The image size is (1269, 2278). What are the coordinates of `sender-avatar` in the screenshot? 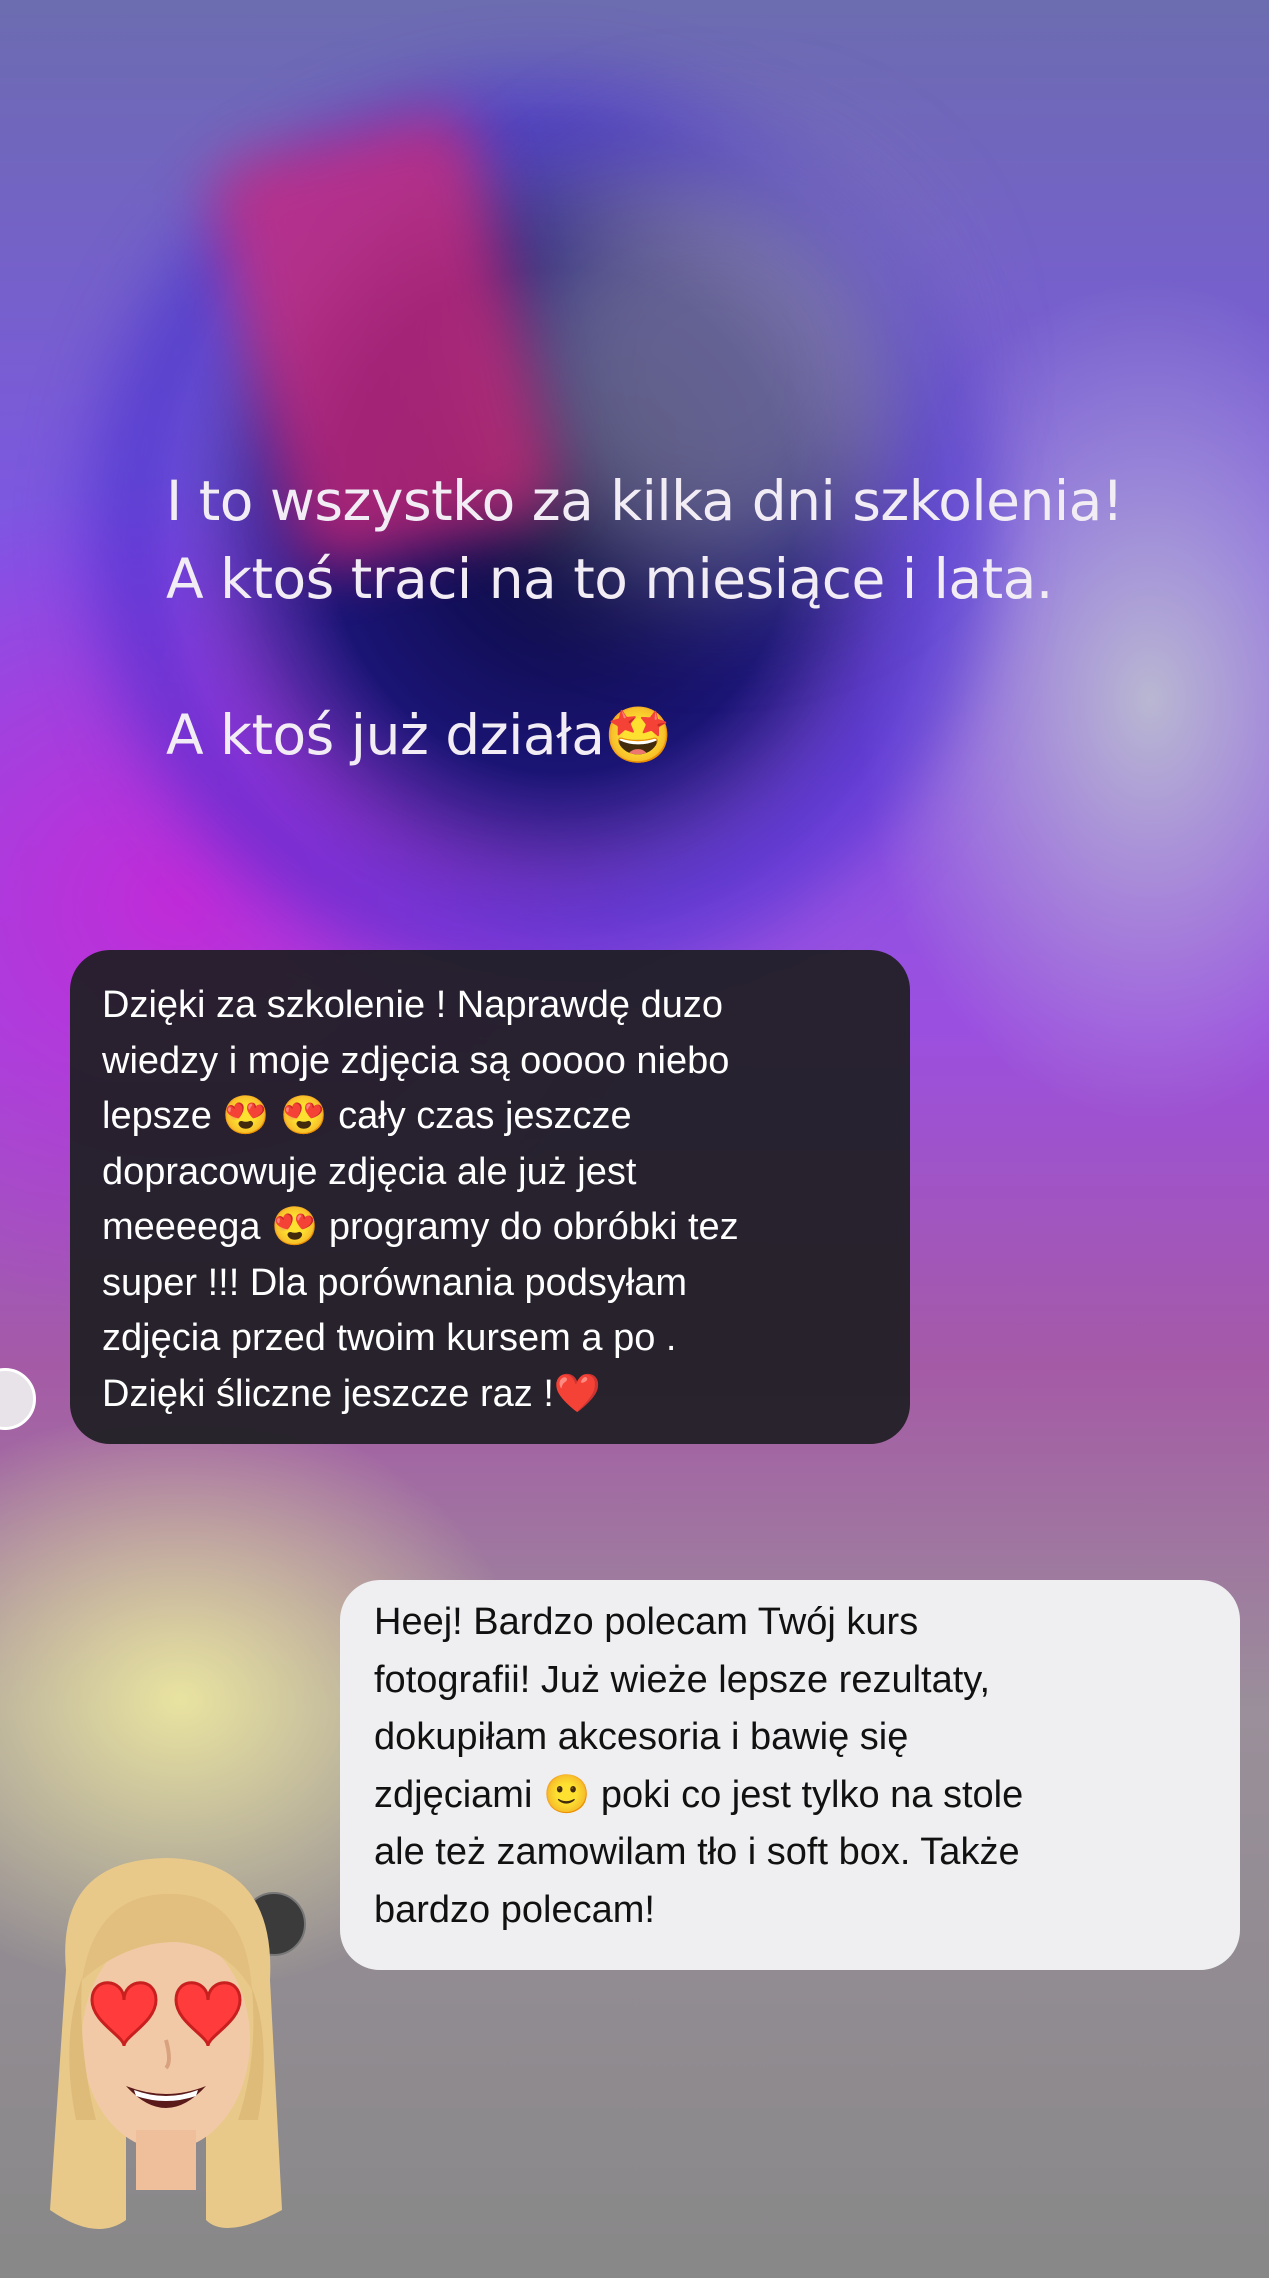 It's located at (18, 1399).